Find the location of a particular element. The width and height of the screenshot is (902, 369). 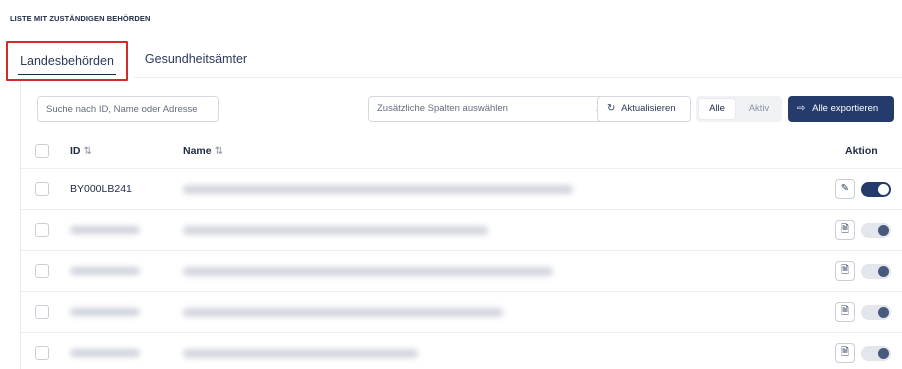

table-row: BY000LB241 ✎ is located at coordinates (461, 189).